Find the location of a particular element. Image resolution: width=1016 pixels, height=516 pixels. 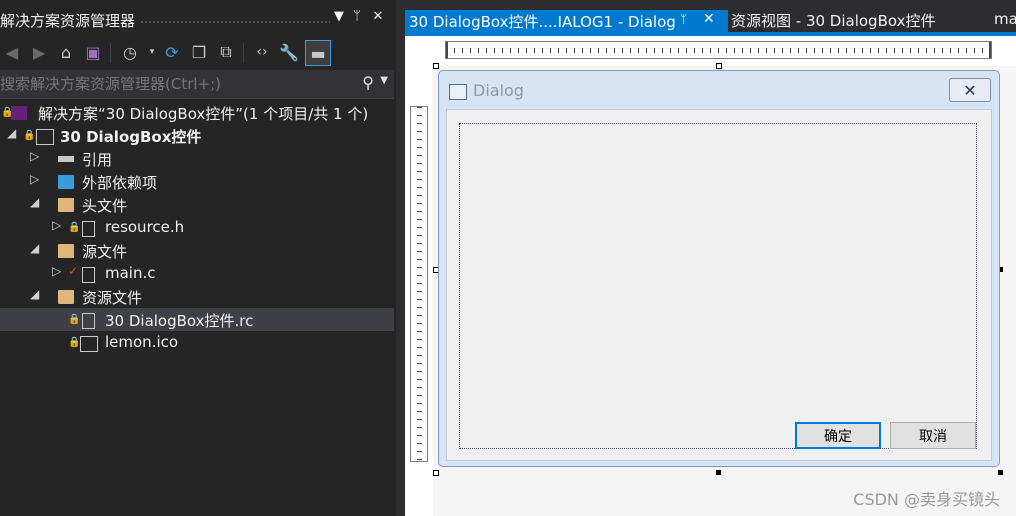

sync-icon: ⟳ is located at coordinates (172, 52).